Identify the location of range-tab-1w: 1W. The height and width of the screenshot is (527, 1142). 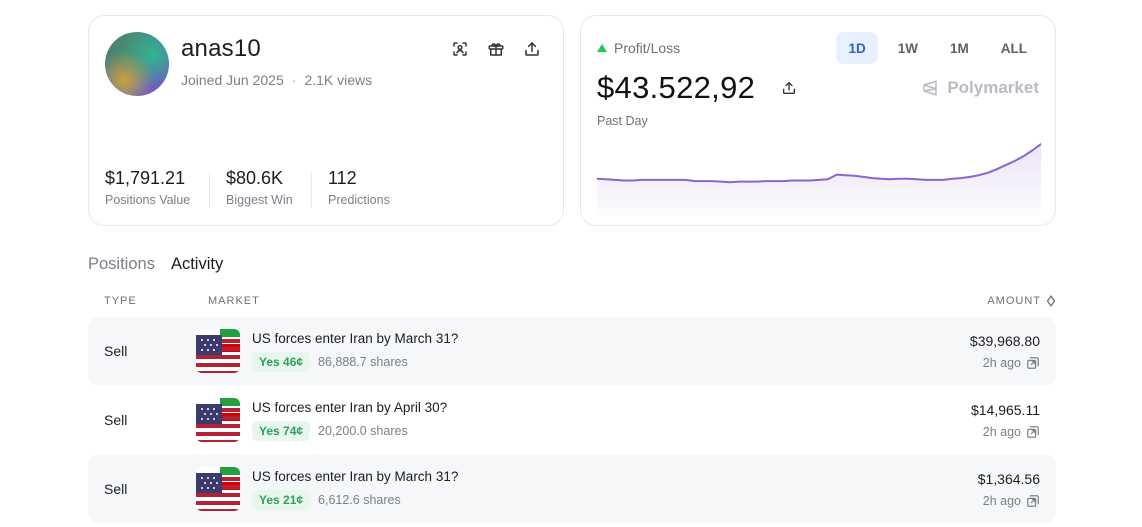
(908, 48).